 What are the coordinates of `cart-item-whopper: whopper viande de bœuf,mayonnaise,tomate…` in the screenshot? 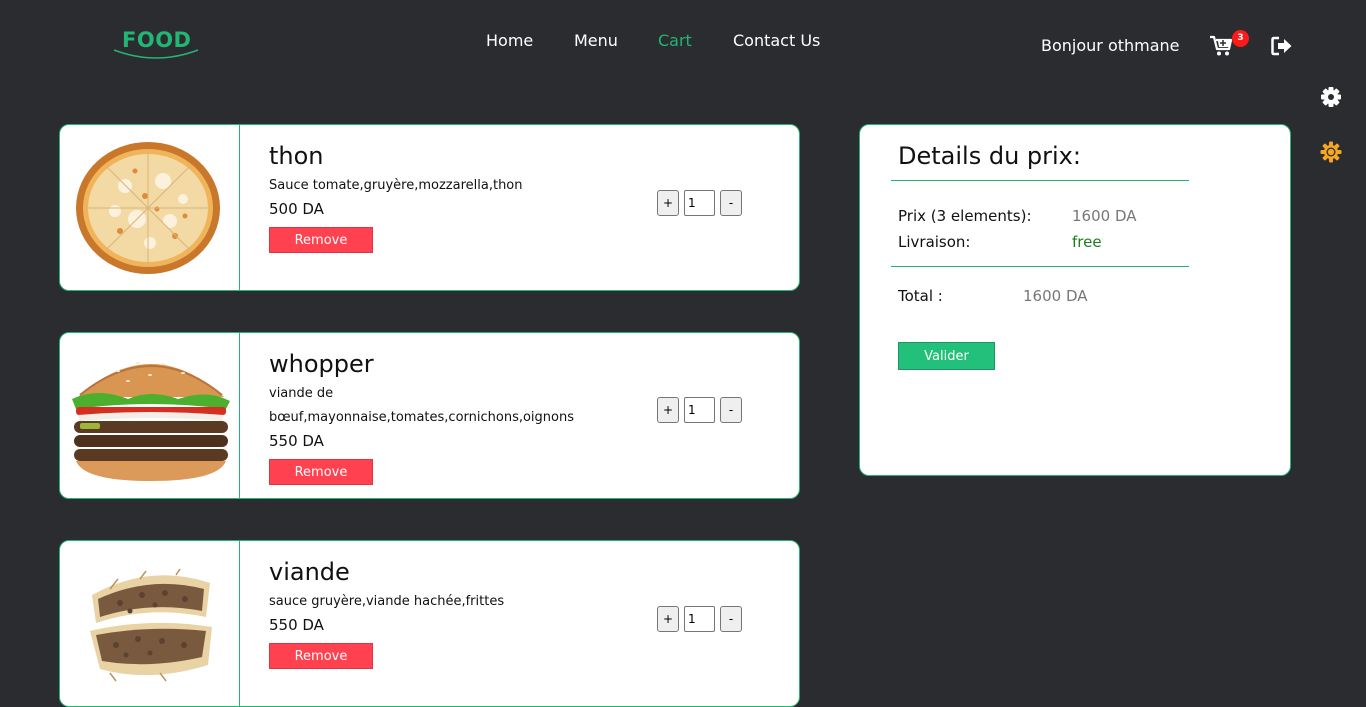 It's located at (429, 415).